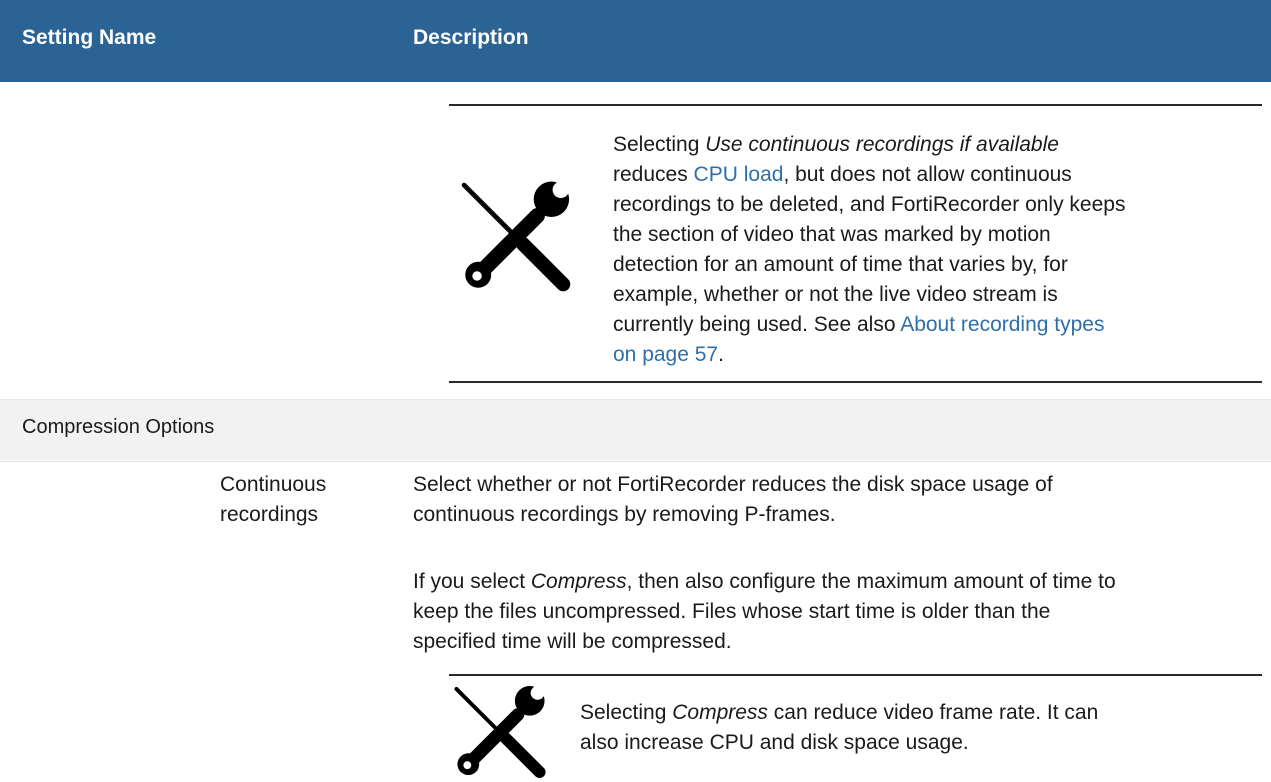 Image resolution: width=1271 pixels, height=782 pixels. Describe the element at coordinates (578, 581) in the screenshot. I see `description-emphasis: Compress` at that location.